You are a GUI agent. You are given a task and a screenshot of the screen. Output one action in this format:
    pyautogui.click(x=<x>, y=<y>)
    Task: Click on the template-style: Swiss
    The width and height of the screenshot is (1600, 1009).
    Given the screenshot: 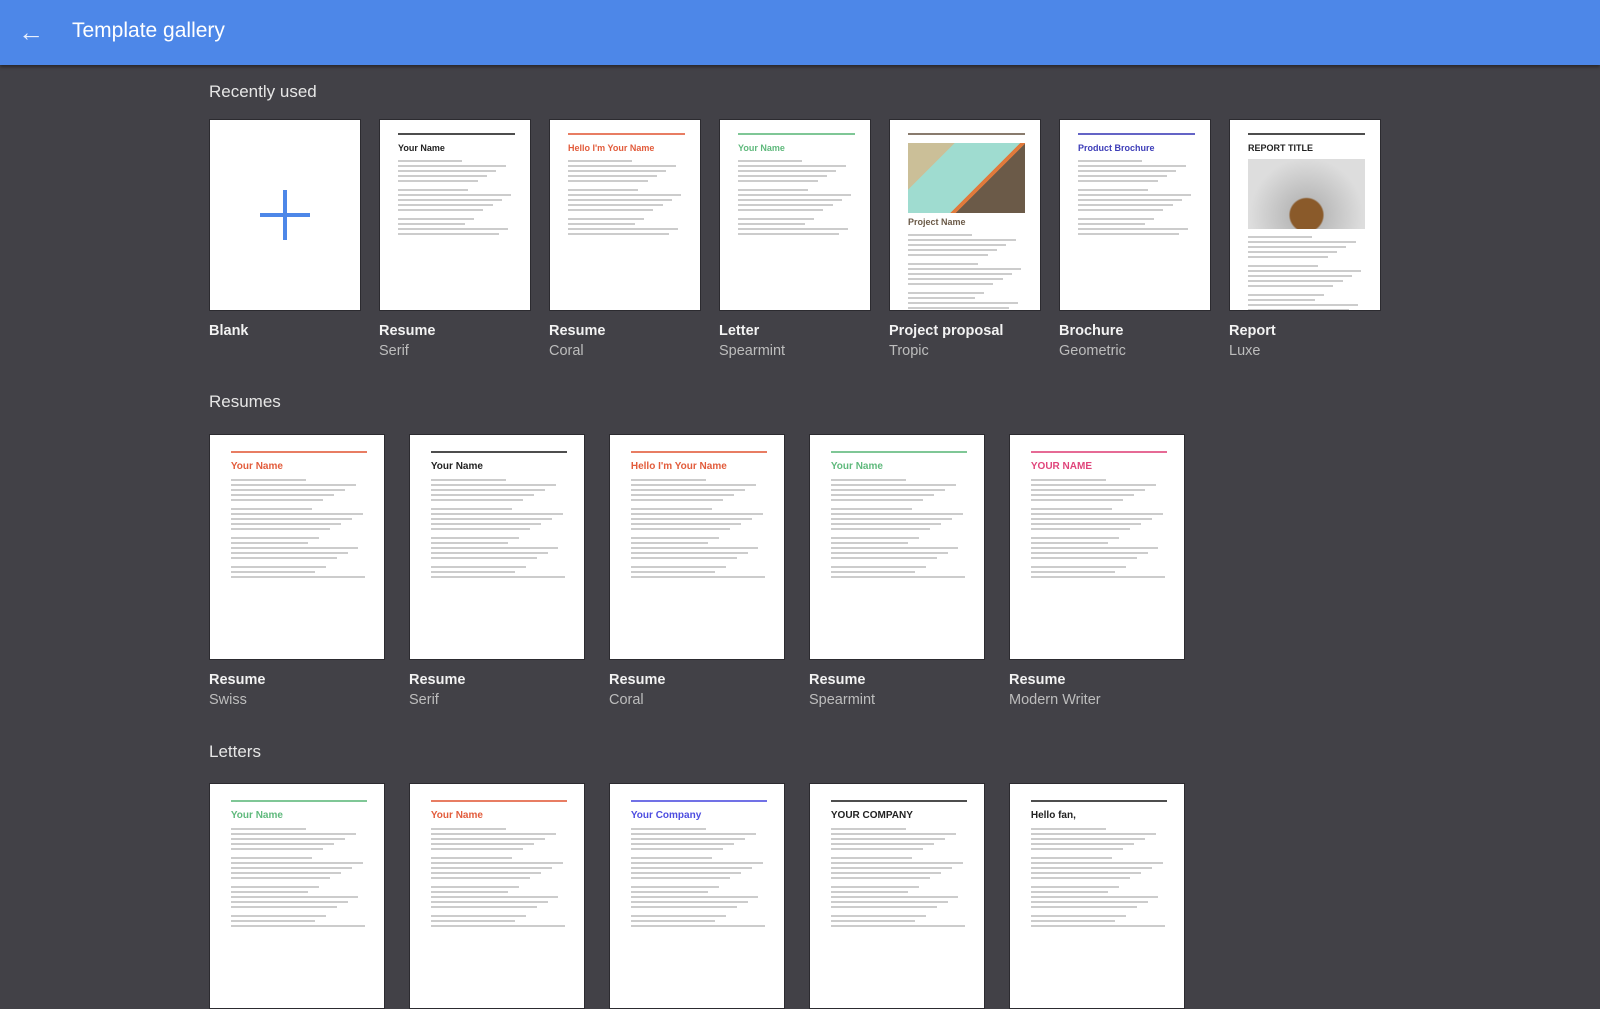 What is the action you would take?
    pyautogui.click(x=228, y=700)
    